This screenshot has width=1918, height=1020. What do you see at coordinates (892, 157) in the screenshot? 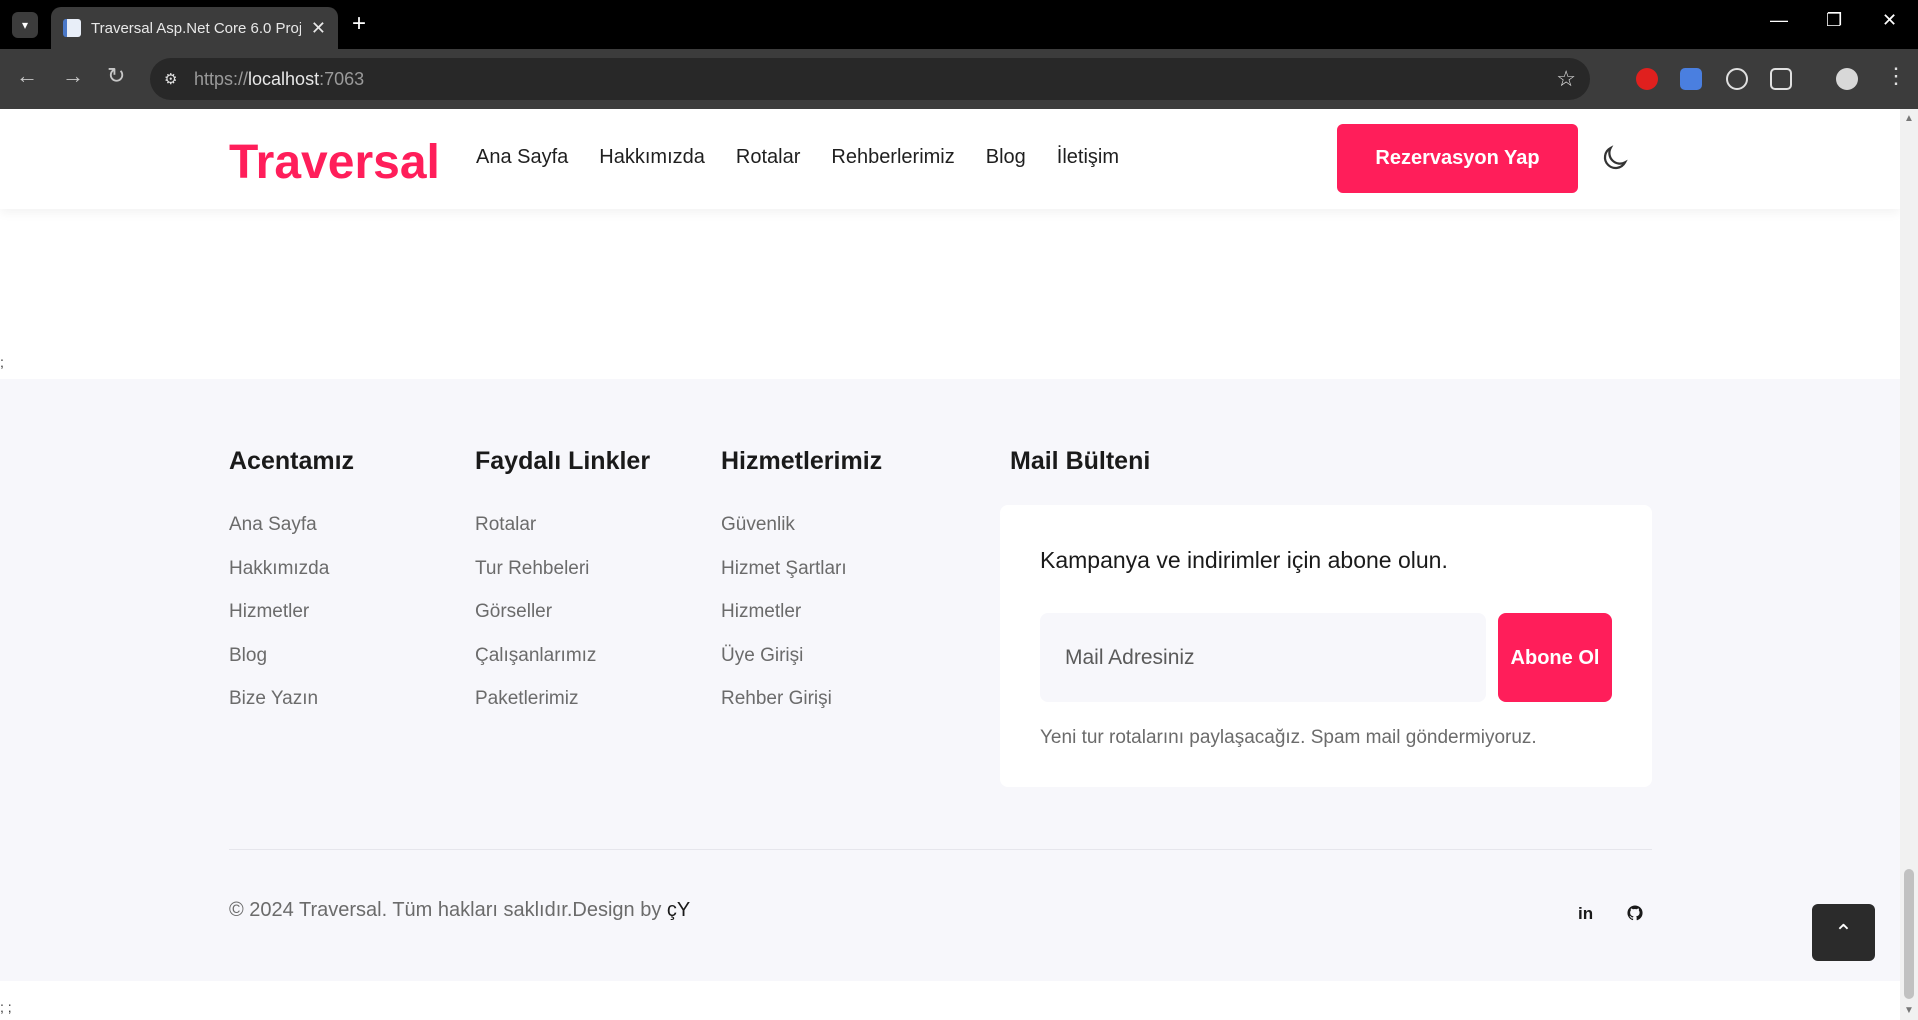
I see `nav-link-guides: Rehberlerimiz` at bounding box center [892, 157].